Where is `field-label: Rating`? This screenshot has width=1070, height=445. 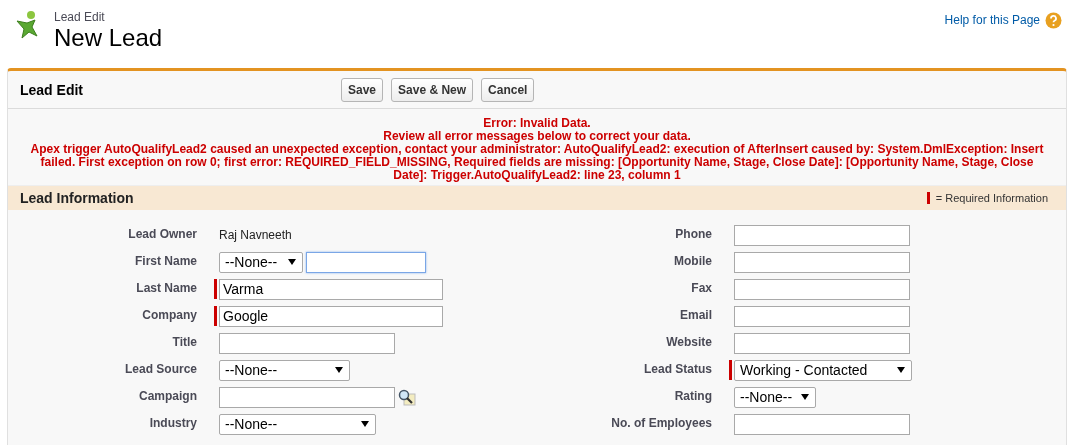
field-label: Rating is located at coordinates (692, 396).